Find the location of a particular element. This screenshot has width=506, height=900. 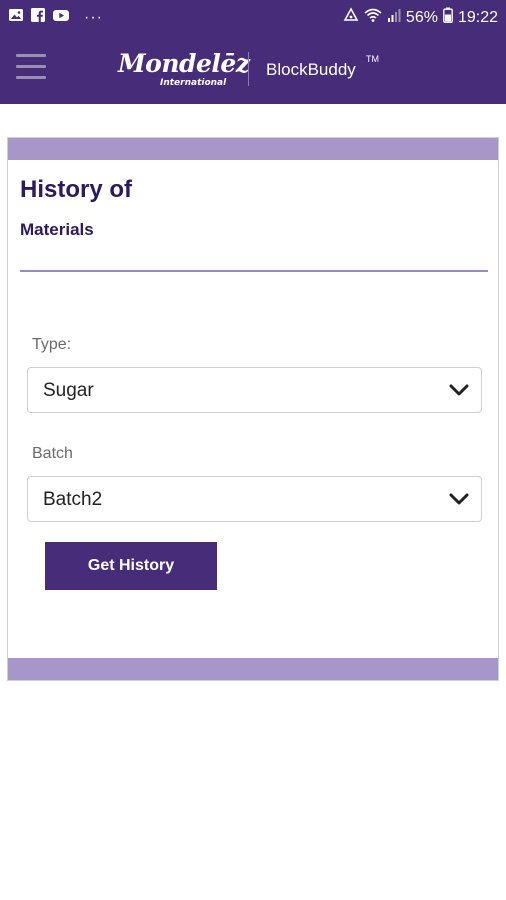

batch-label: Batch is located at coordinates (52, 453).